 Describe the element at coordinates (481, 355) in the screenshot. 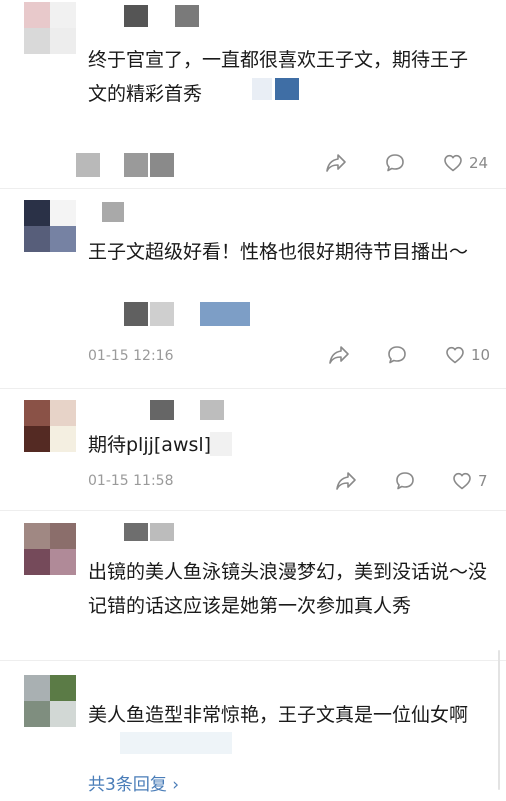

I see `like-count: 10` at that location.